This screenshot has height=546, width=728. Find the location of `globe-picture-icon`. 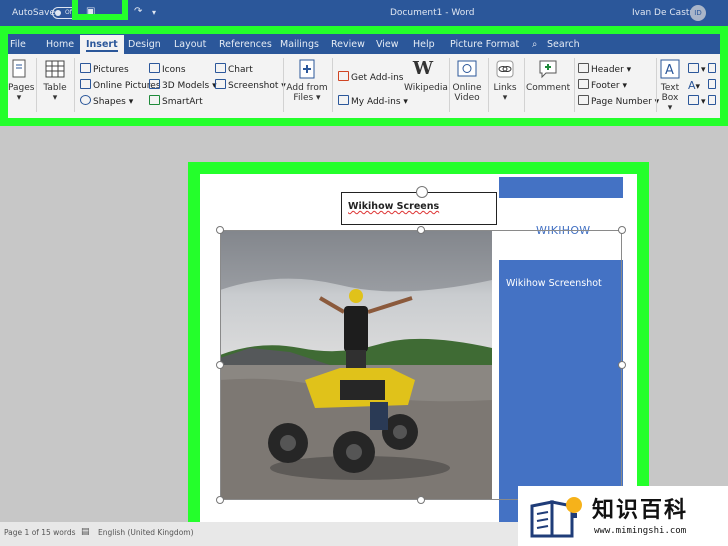

globe-picture-icon is located at coordinates (85, 84).